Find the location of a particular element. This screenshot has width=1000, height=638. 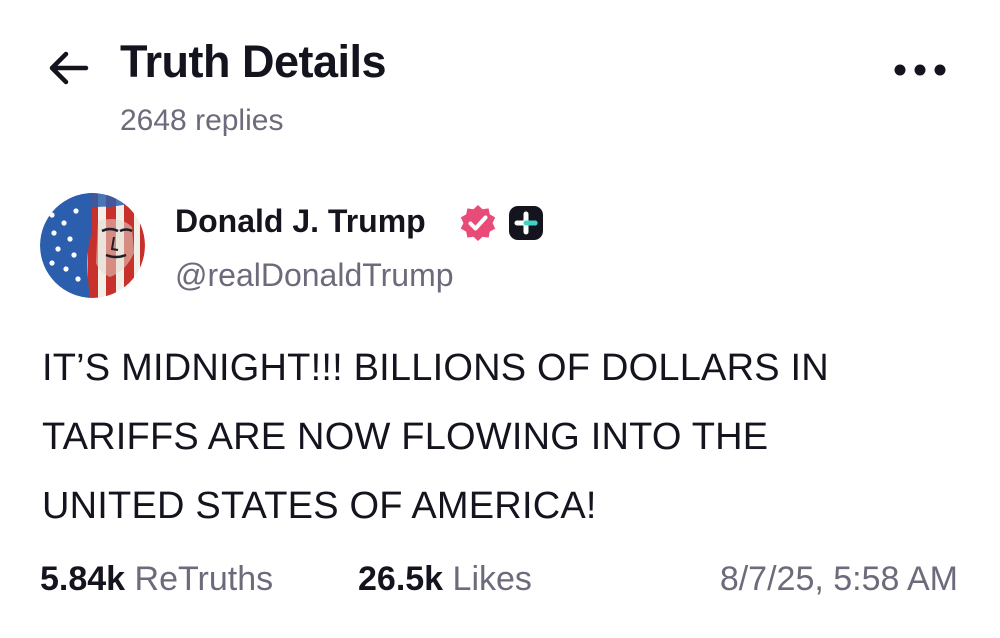

likes-count: 26.5k is located at coordinates (401, 579).